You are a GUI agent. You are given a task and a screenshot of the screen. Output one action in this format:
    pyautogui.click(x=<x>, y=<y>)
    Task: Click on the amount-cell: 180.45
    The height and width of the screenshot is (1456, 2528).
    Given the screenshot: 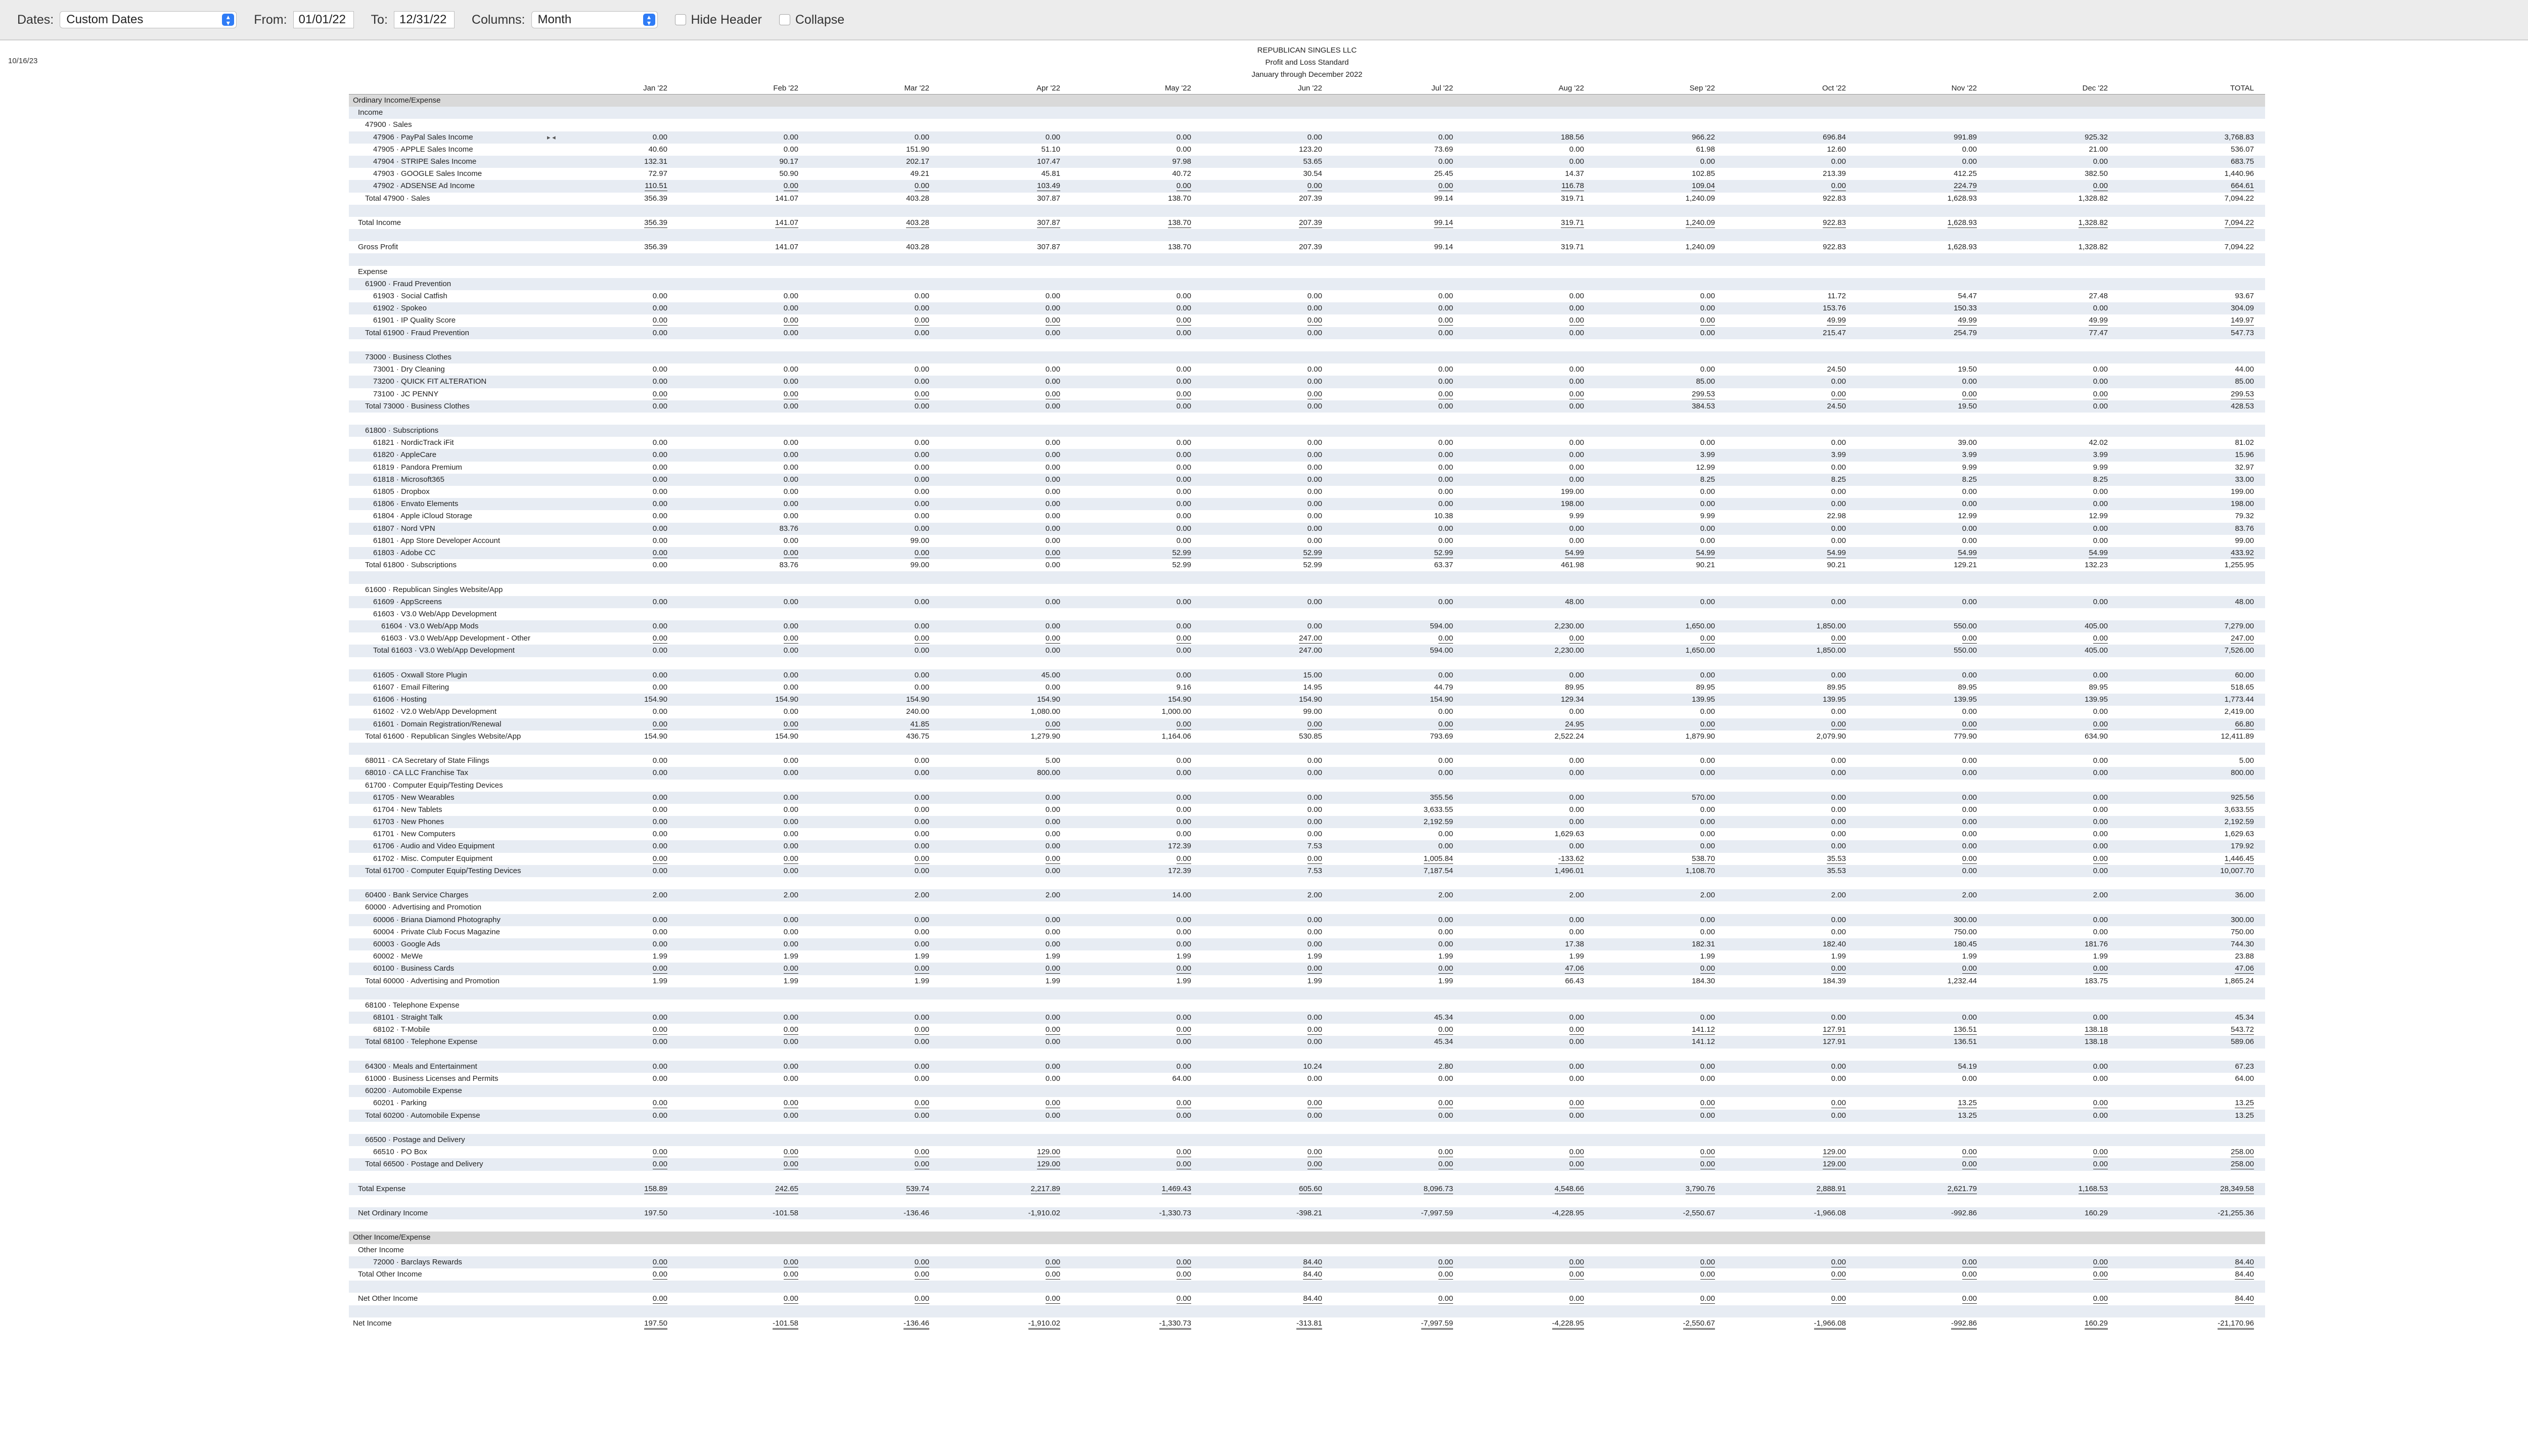 What is the action you would take?
    pyautogui.click(x=1939, y=944)
    